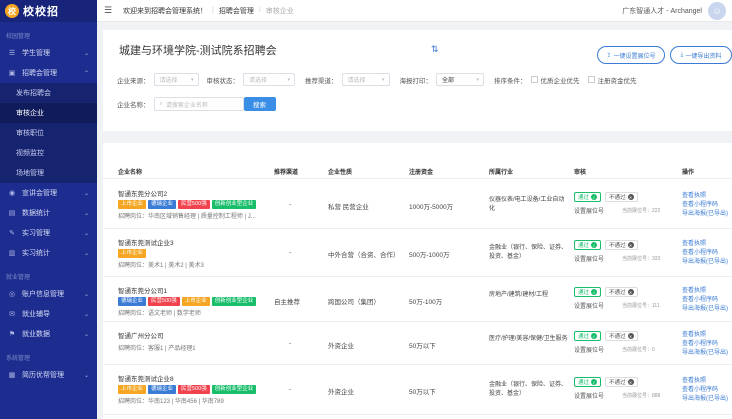 Image resolution: width=732 pixels, height=419 pixels. What do you see at coordinates (612, 80) in the screenshot?
I see `capital-checkbox: 注册资金优先` at bounding box center [612, 80].